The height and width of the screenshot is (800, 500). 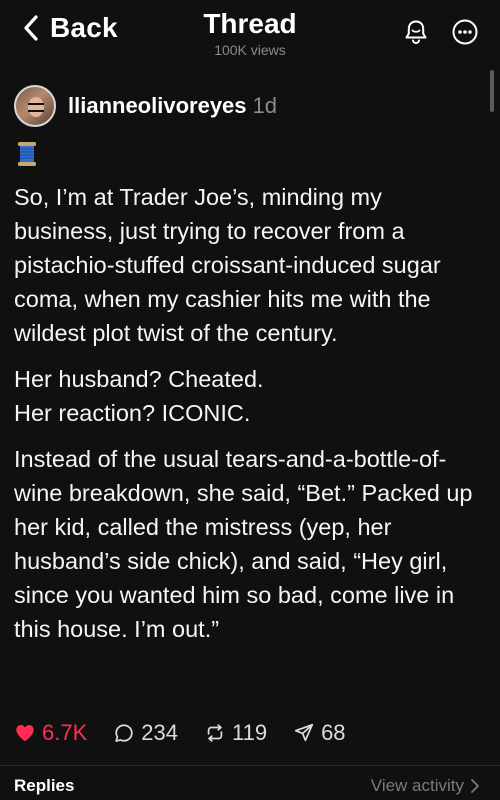 What do you see at coordinates (304, 732) in the screenshot?
I see `share-icon` at bounding box center [304, 732].